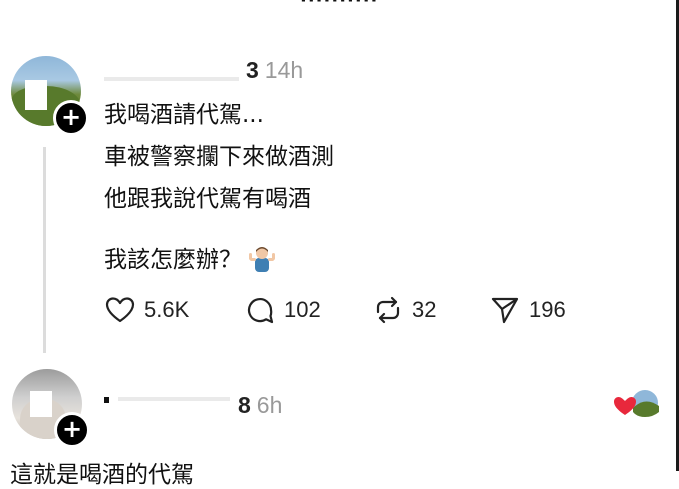  I want to click on post-line-3: 他跟我說代駕有喝酒, so click(207, 199).